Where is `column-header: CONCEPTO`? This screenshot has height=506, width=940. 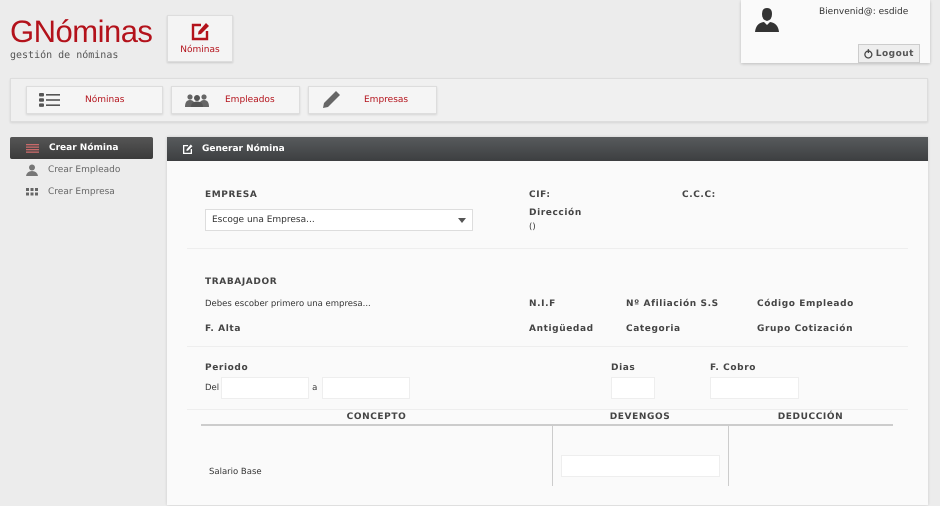 column-header: CONCEPTO is located at coordinates (376, 417).